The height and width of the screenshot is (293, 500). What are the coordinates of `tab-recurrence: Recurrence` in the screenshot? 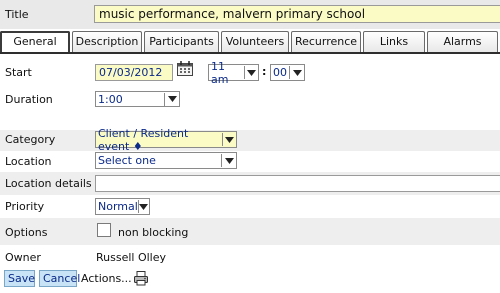 It's located at (326, 42).